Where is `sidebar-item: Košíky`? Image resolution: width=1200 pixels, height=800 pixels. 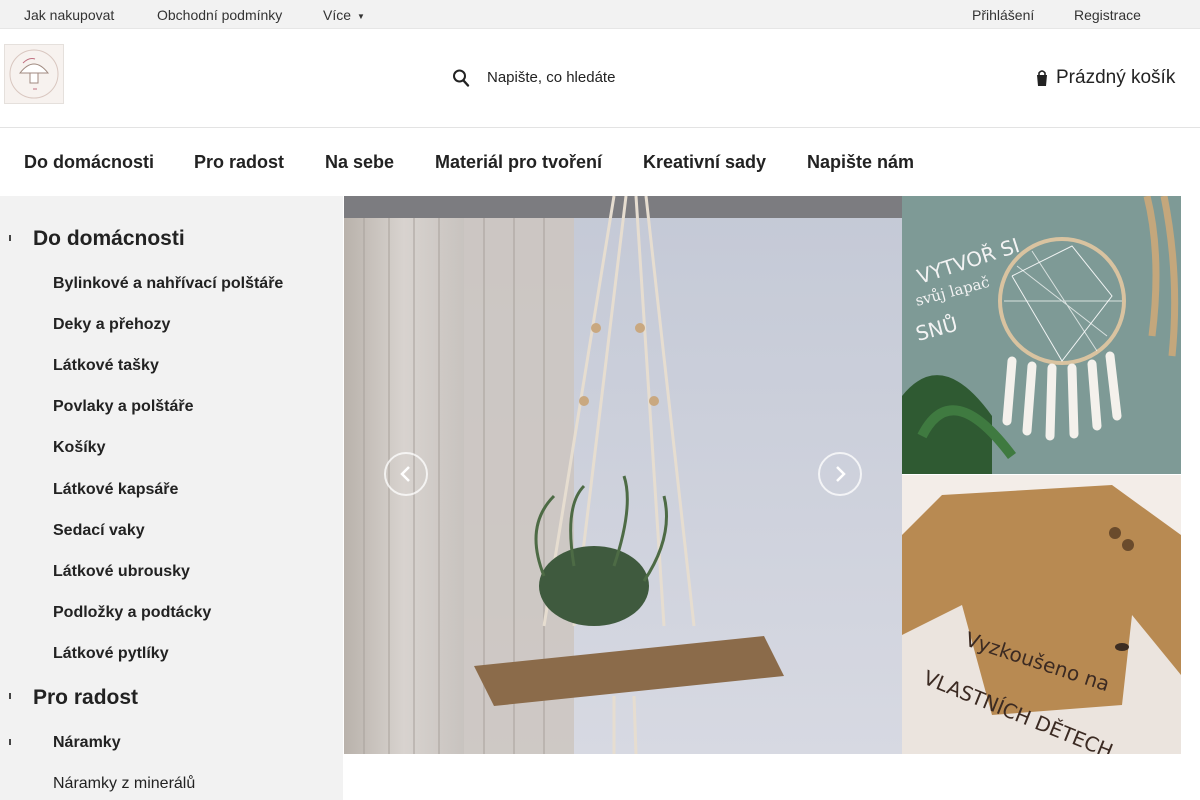
sidebar-item: Košíky is located at coordinates (79, 448).